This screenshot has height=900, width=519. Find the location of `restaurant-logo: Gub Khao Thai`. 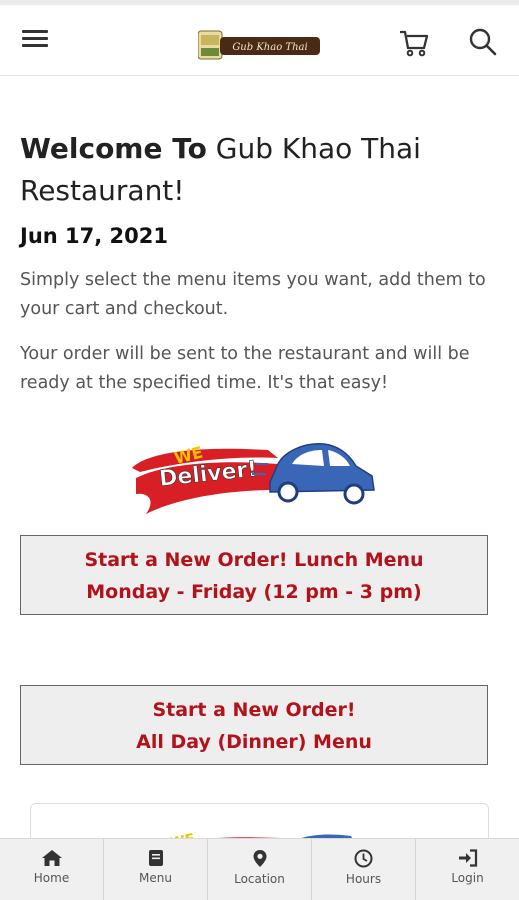

restaurant-logo: Gub Khao Thai is located at coordinates (260, 44).